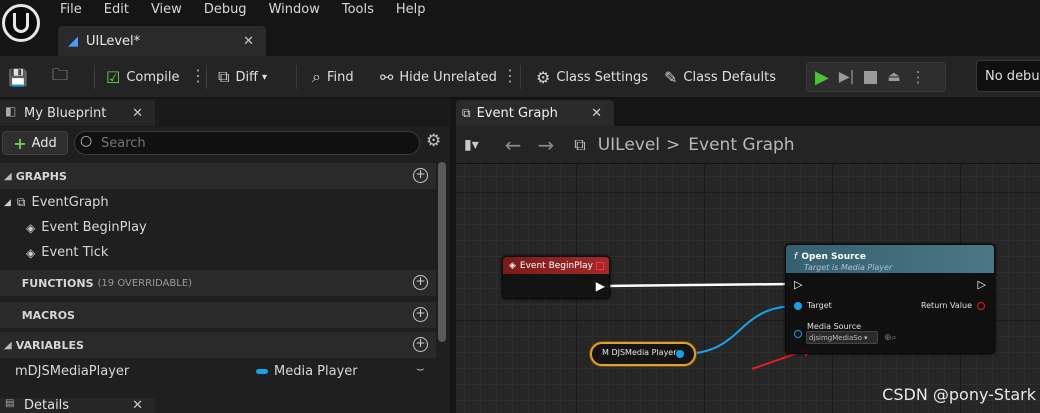  Describe the element at coordinates (982, 284) in the screenshot. I see `exec-out-pin-icon: ▷` at that location.